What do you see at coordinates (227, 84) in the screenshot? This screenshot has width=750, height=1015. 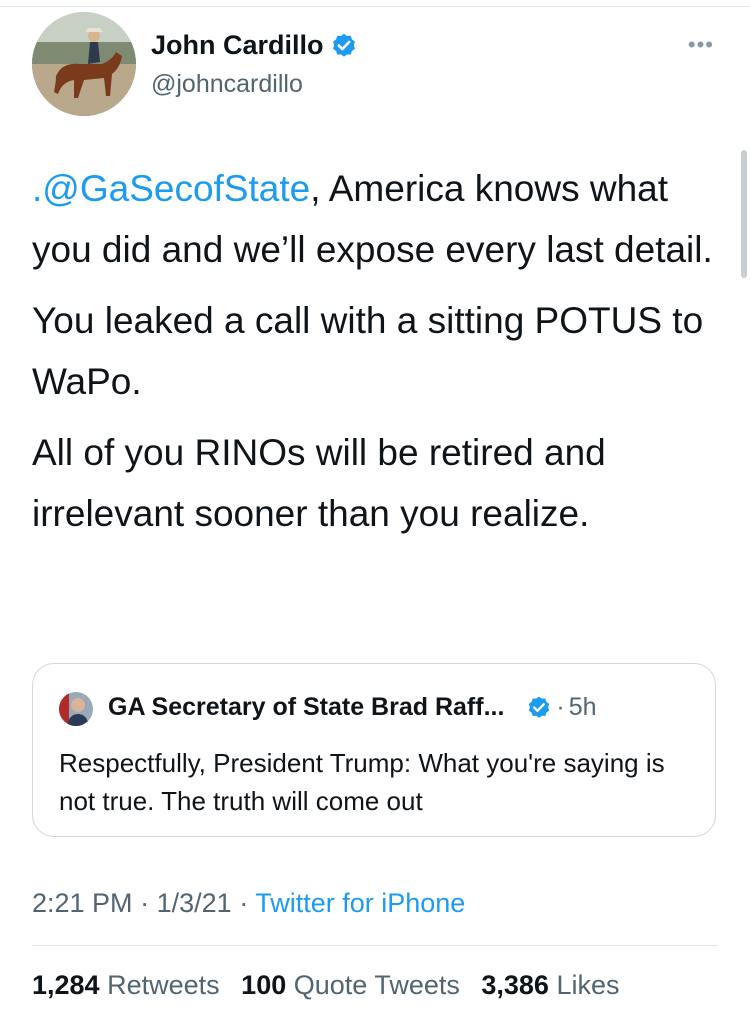 I see `author-handle: @johncardillo` at bounding box center [227, 84].